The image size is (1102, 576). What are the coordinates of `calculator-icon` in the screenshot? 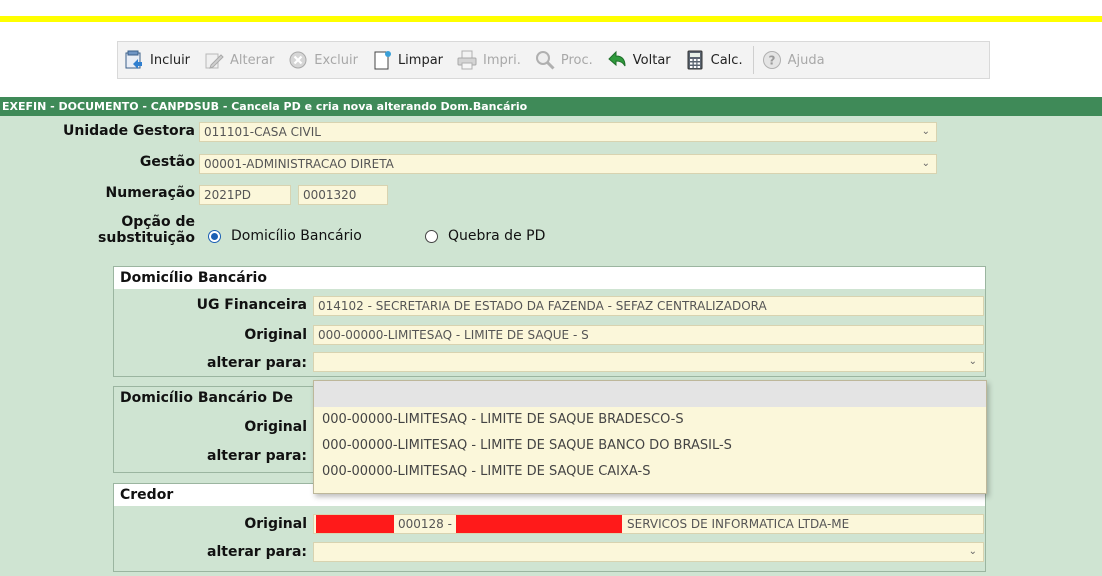 It's located at (695, 60).